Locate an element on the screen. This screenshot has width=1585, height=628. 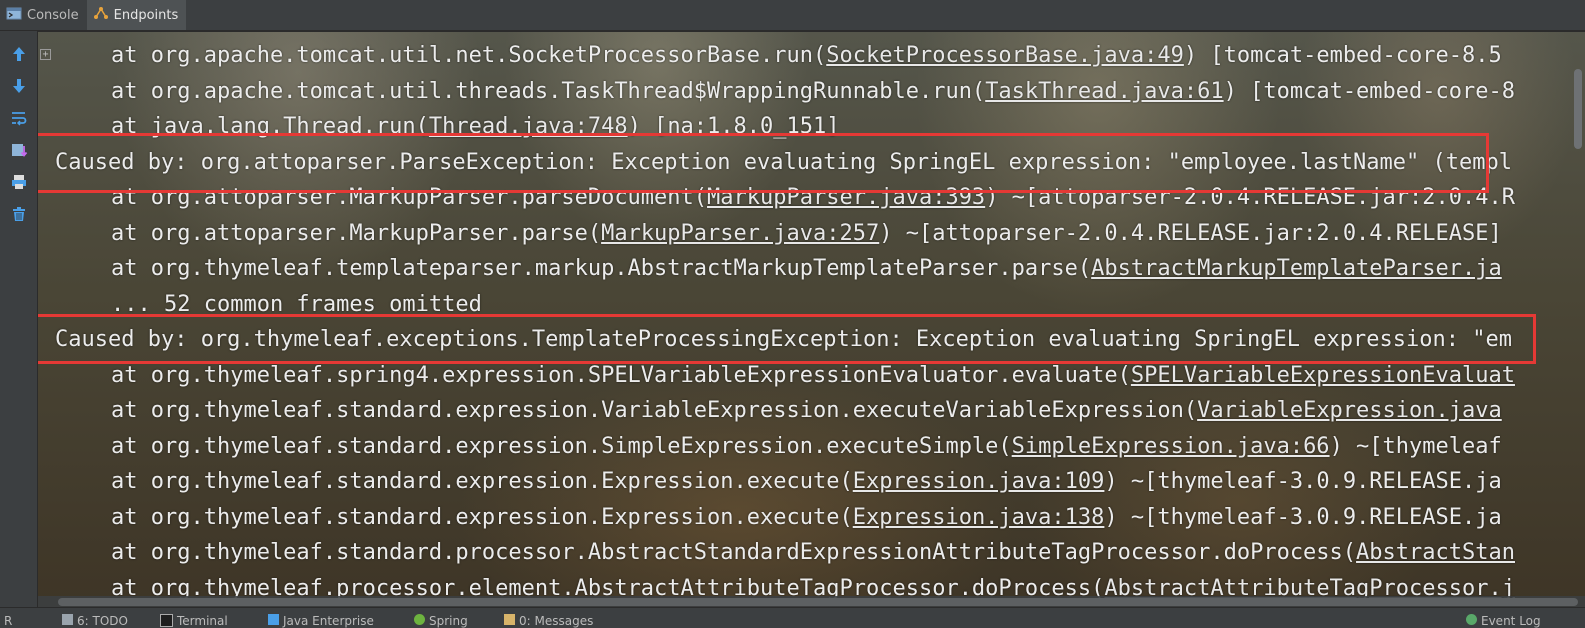
source-file-link: AbstractStan is located at coordinates (1435, 552).